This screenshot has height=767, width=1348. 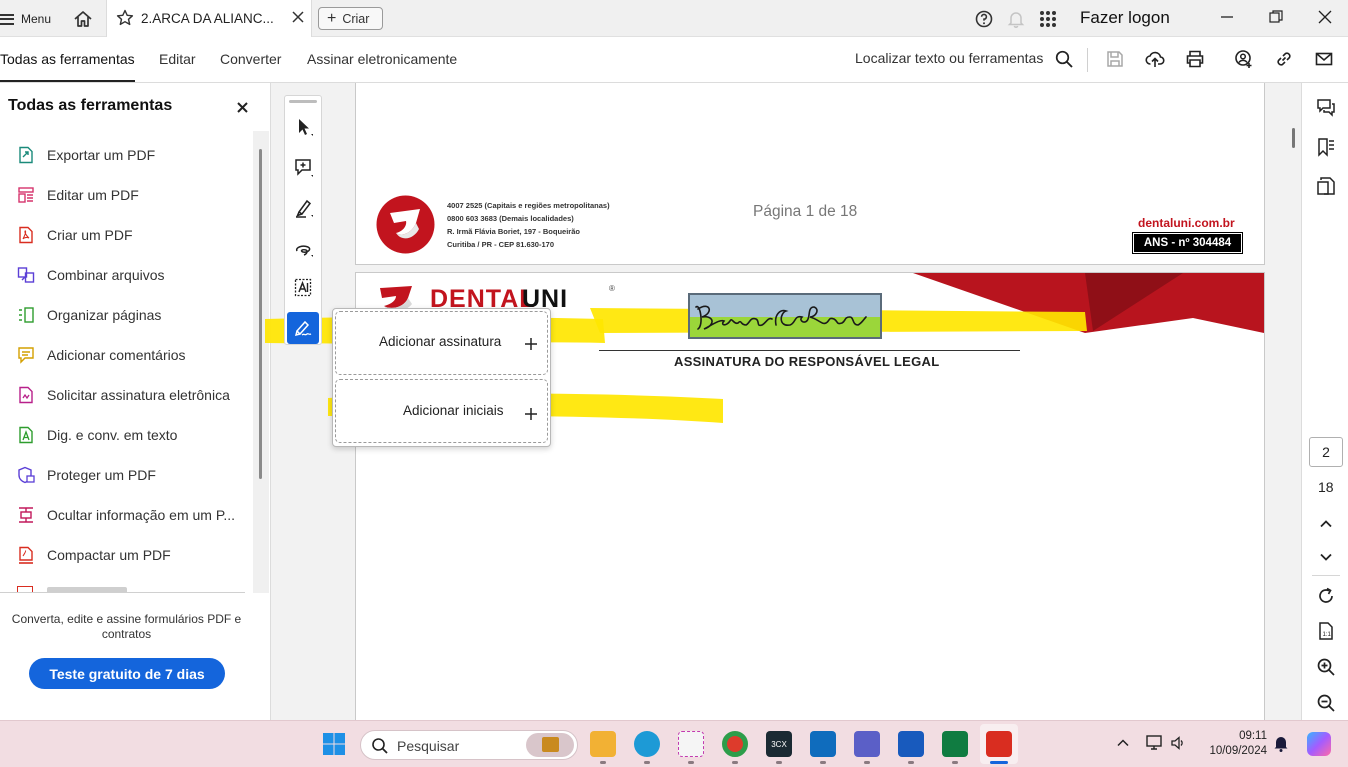 I want to click on zoom-in-icon, so click(x=1326, y=667).